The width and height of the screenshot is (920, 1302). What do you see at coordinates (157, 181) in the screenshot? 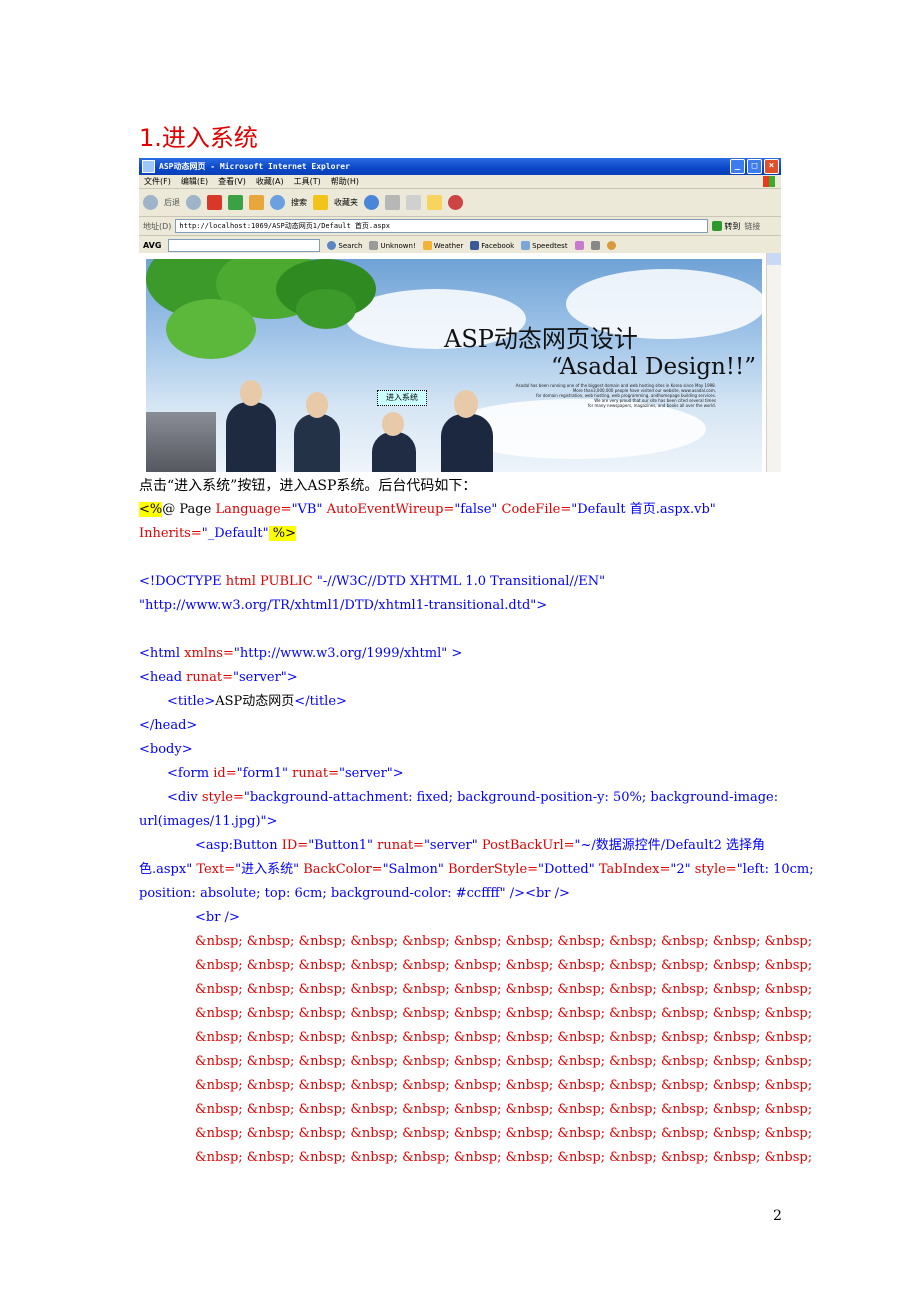
I see `menu-file: 文件(F)` at bounding box center [157, 181].